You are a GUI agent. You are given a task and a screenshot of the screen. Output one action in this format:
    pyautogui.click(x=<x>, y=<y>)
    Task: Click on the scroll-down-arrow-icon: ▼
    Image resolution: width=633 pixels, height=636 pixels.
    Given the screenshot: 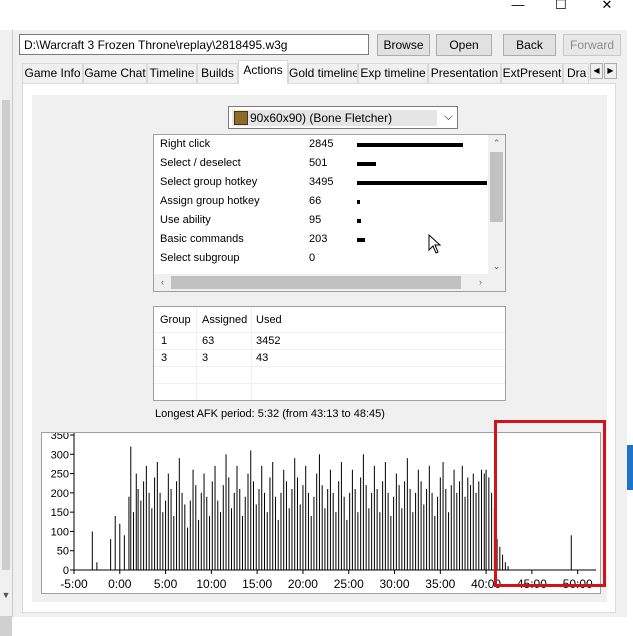 What is the action you would take?
    pyautogui.click(x=6, y=595)
    